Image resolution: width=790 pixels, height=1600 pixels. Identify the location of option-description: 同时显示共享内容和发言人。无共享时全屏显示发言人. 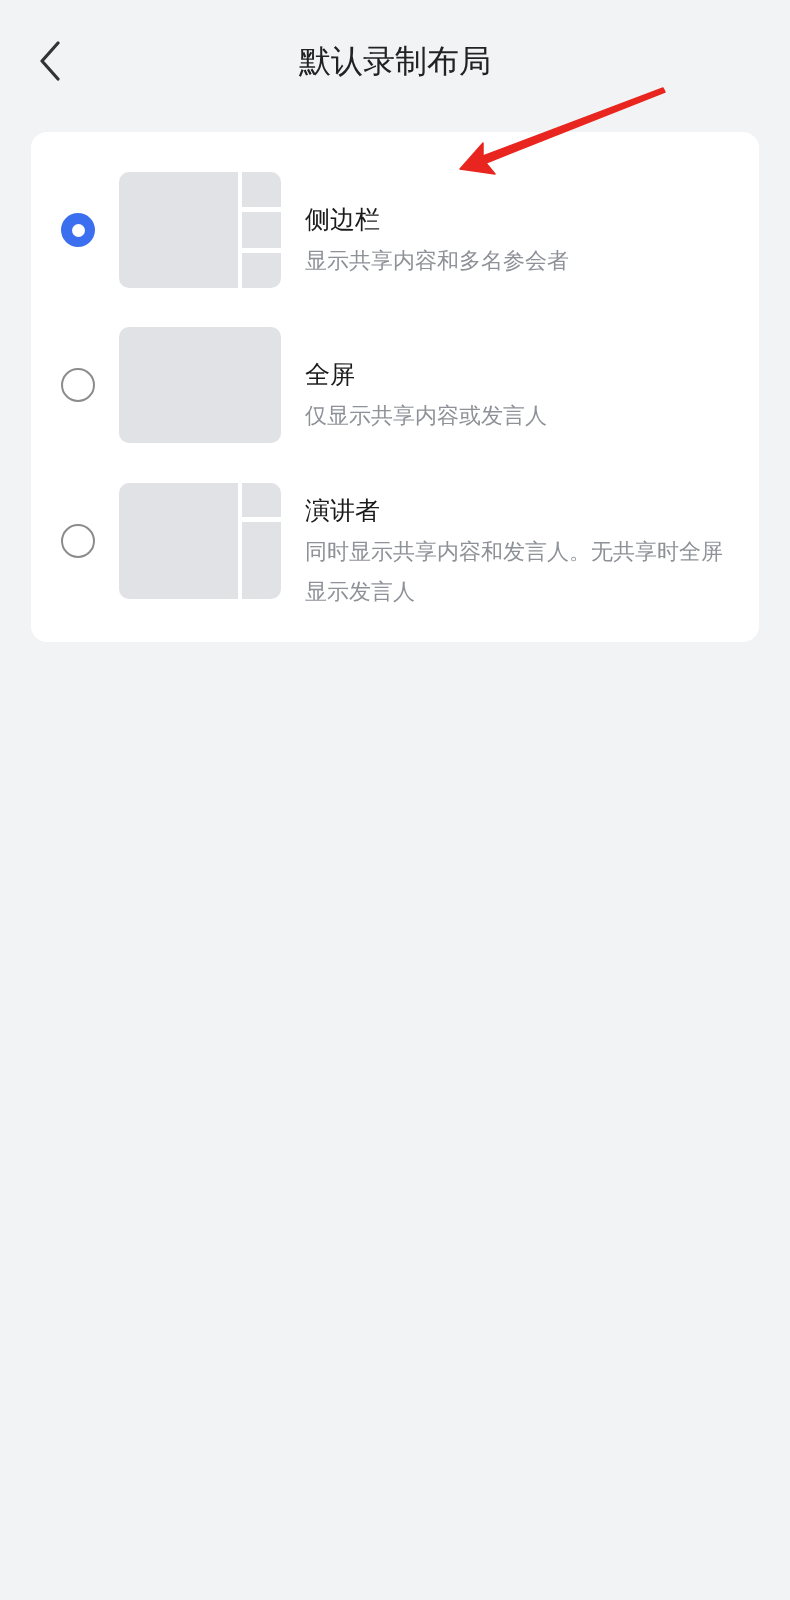
(514, 572).